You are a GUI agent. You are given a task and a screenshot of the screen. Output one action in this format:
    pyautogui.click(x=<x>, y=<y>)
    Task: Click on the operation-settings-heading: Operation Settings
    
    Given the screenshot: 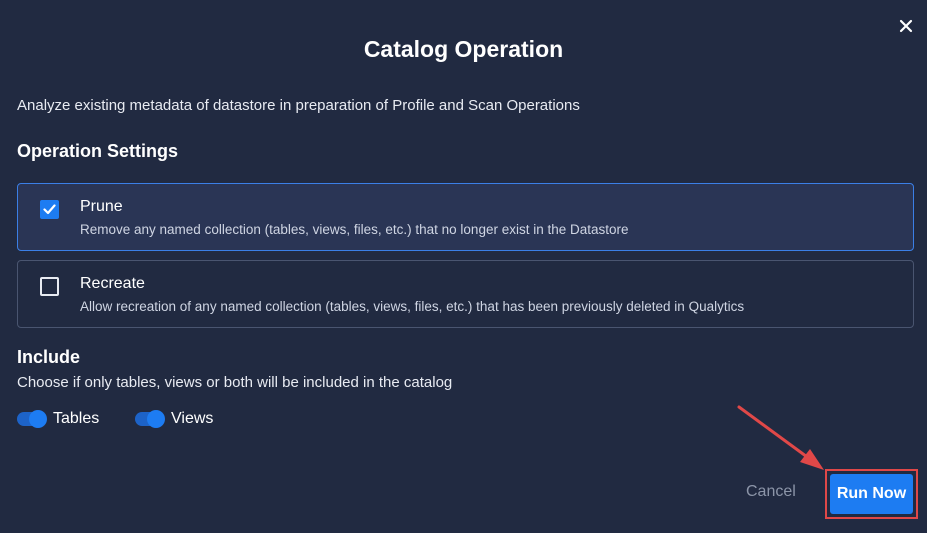 What is the action you would take?
    pyautogui.click(x=98, y=151)
    